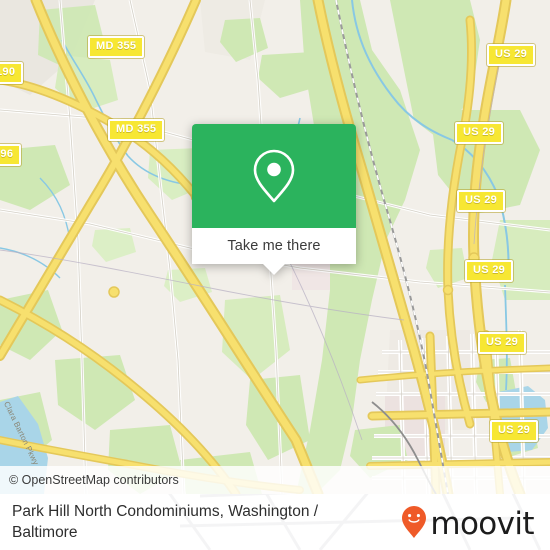 This screenshot has height=550, width=550. Describe the element at coordinates (136, 130) in the screenshot. I see `highway-shield-md355-south: MD 355` at that location.